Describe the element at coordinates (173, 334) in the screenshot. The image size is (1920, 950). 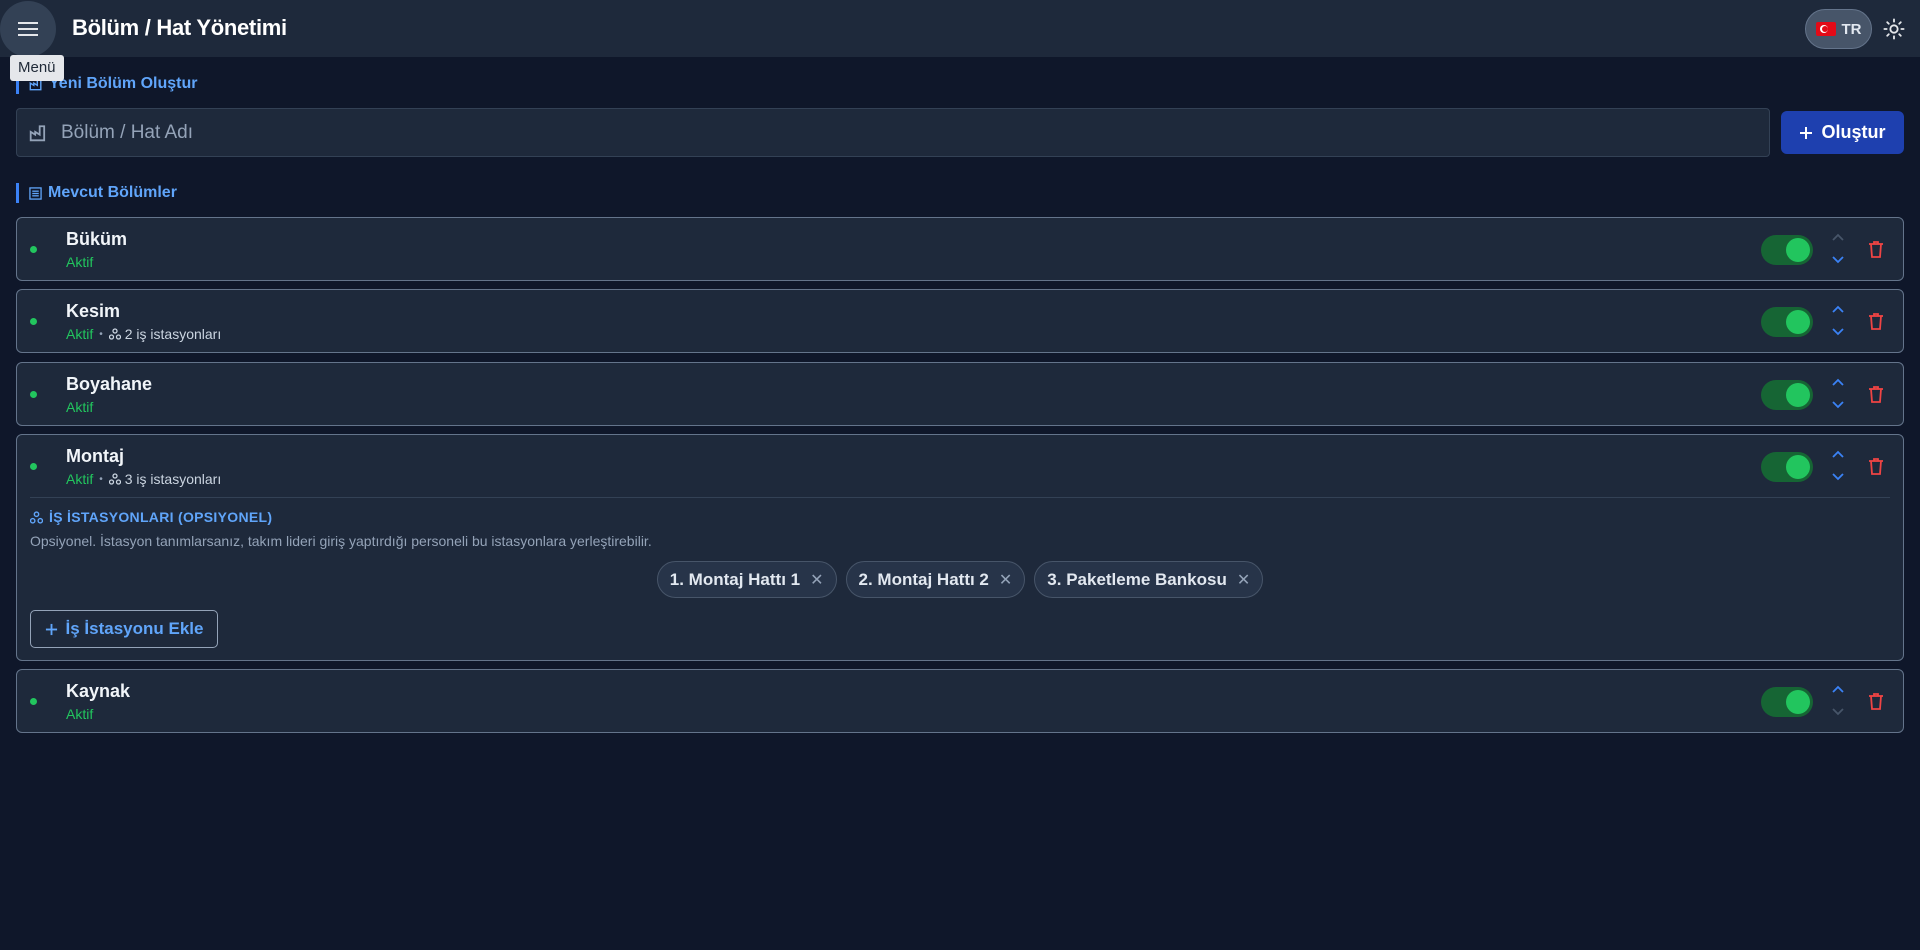
I see `workstation-count-label: 2 iş istasyonları` at that location.